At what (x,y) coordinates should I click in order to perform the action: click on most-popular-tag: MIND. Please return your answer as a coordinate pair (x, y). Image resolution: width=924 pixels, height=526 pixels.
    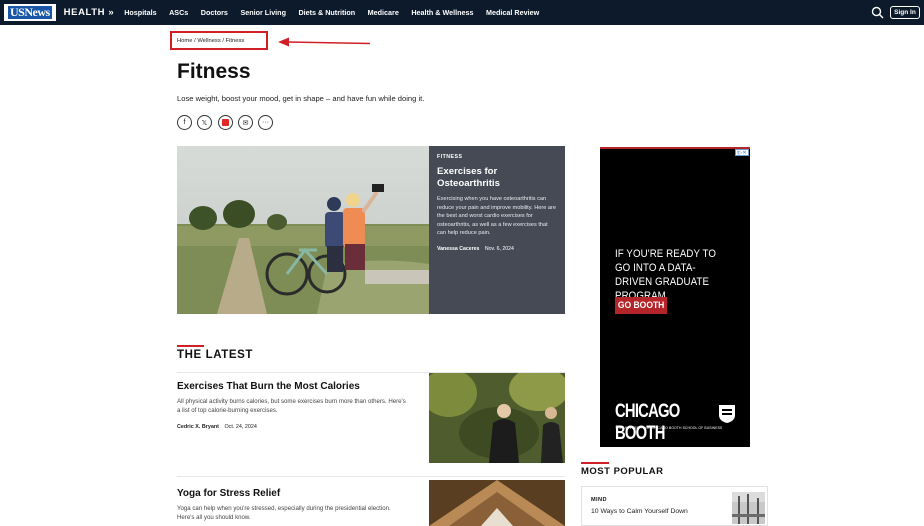
    Looking at the image, I should click on (599, 500).